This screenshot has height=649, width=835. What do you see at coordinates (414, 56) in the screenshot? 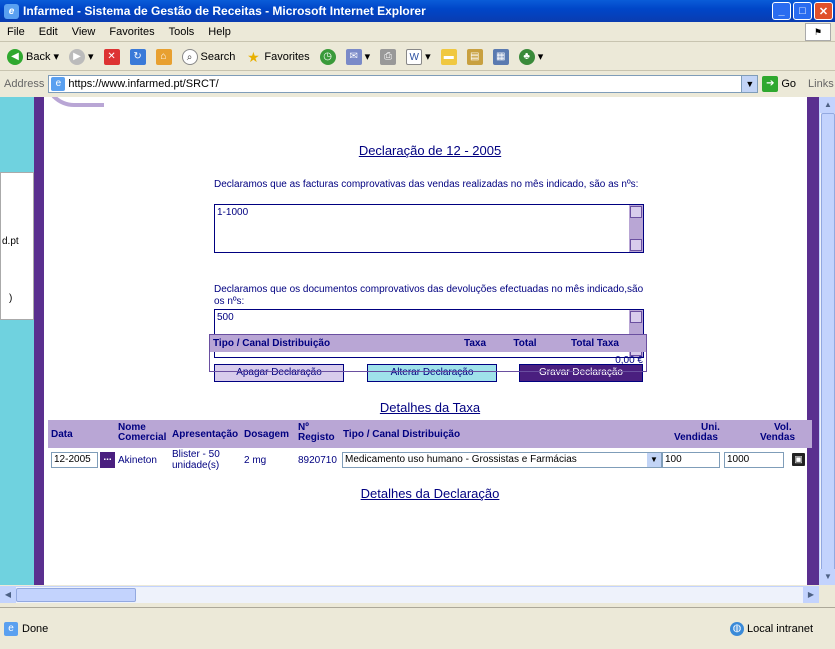
I see `word-icon: W` at bounding box center [414, 56].